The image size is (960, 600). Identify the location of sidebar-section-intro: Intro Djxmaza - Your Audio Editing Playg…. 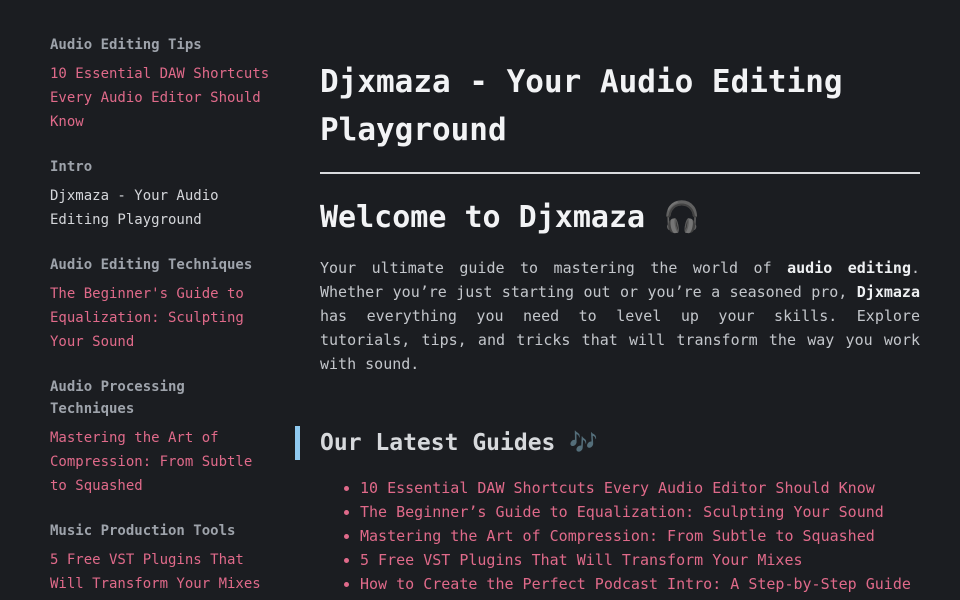
(162, 194).